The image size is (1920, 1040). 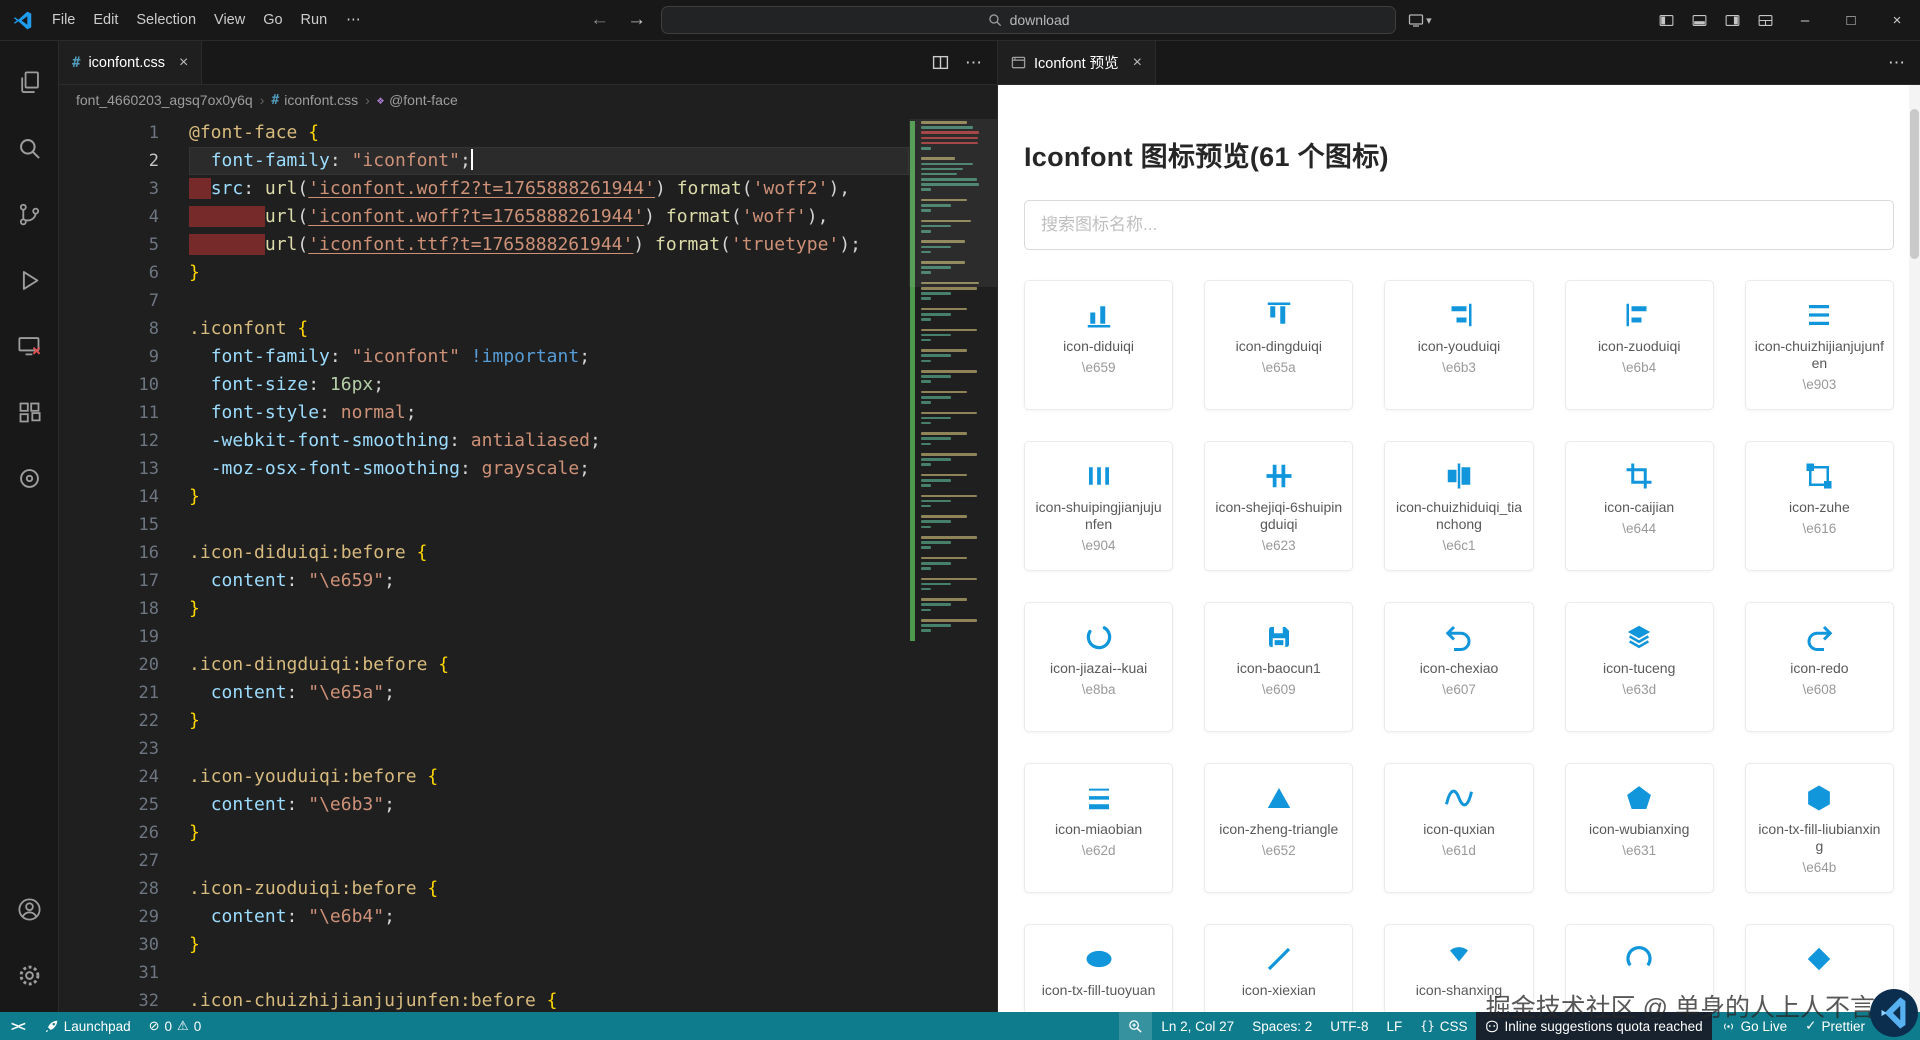 What do you see at coordinates (1819, 345) in the screenshot?
I see `icon-card: icon-chuizhijianjujunfen \e903` at bounding box center [1819, 345].